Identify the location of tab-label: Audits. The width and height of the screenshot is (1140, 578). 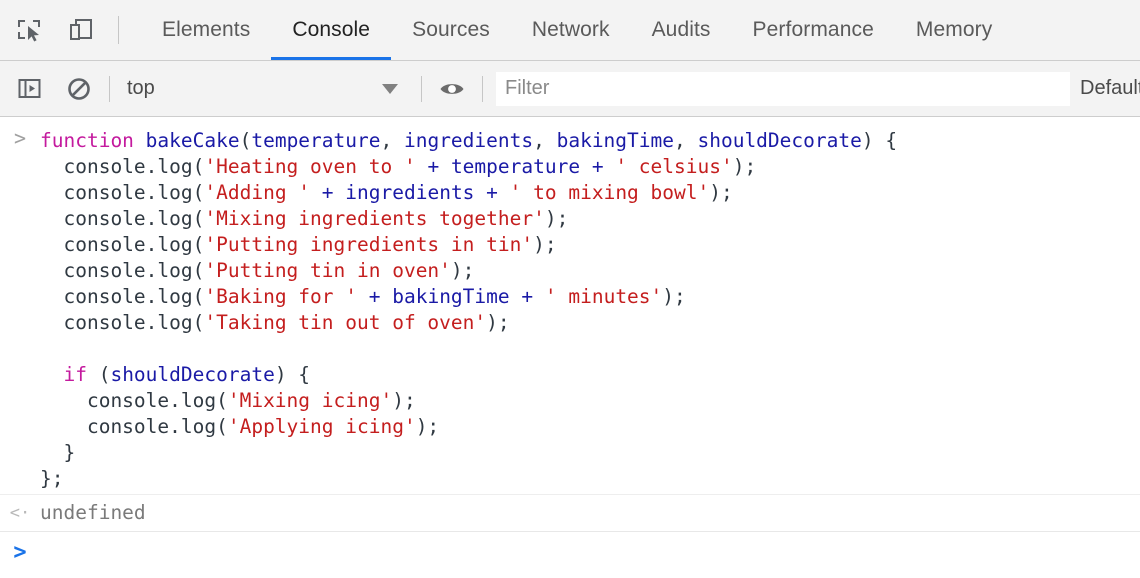
(681, 29).